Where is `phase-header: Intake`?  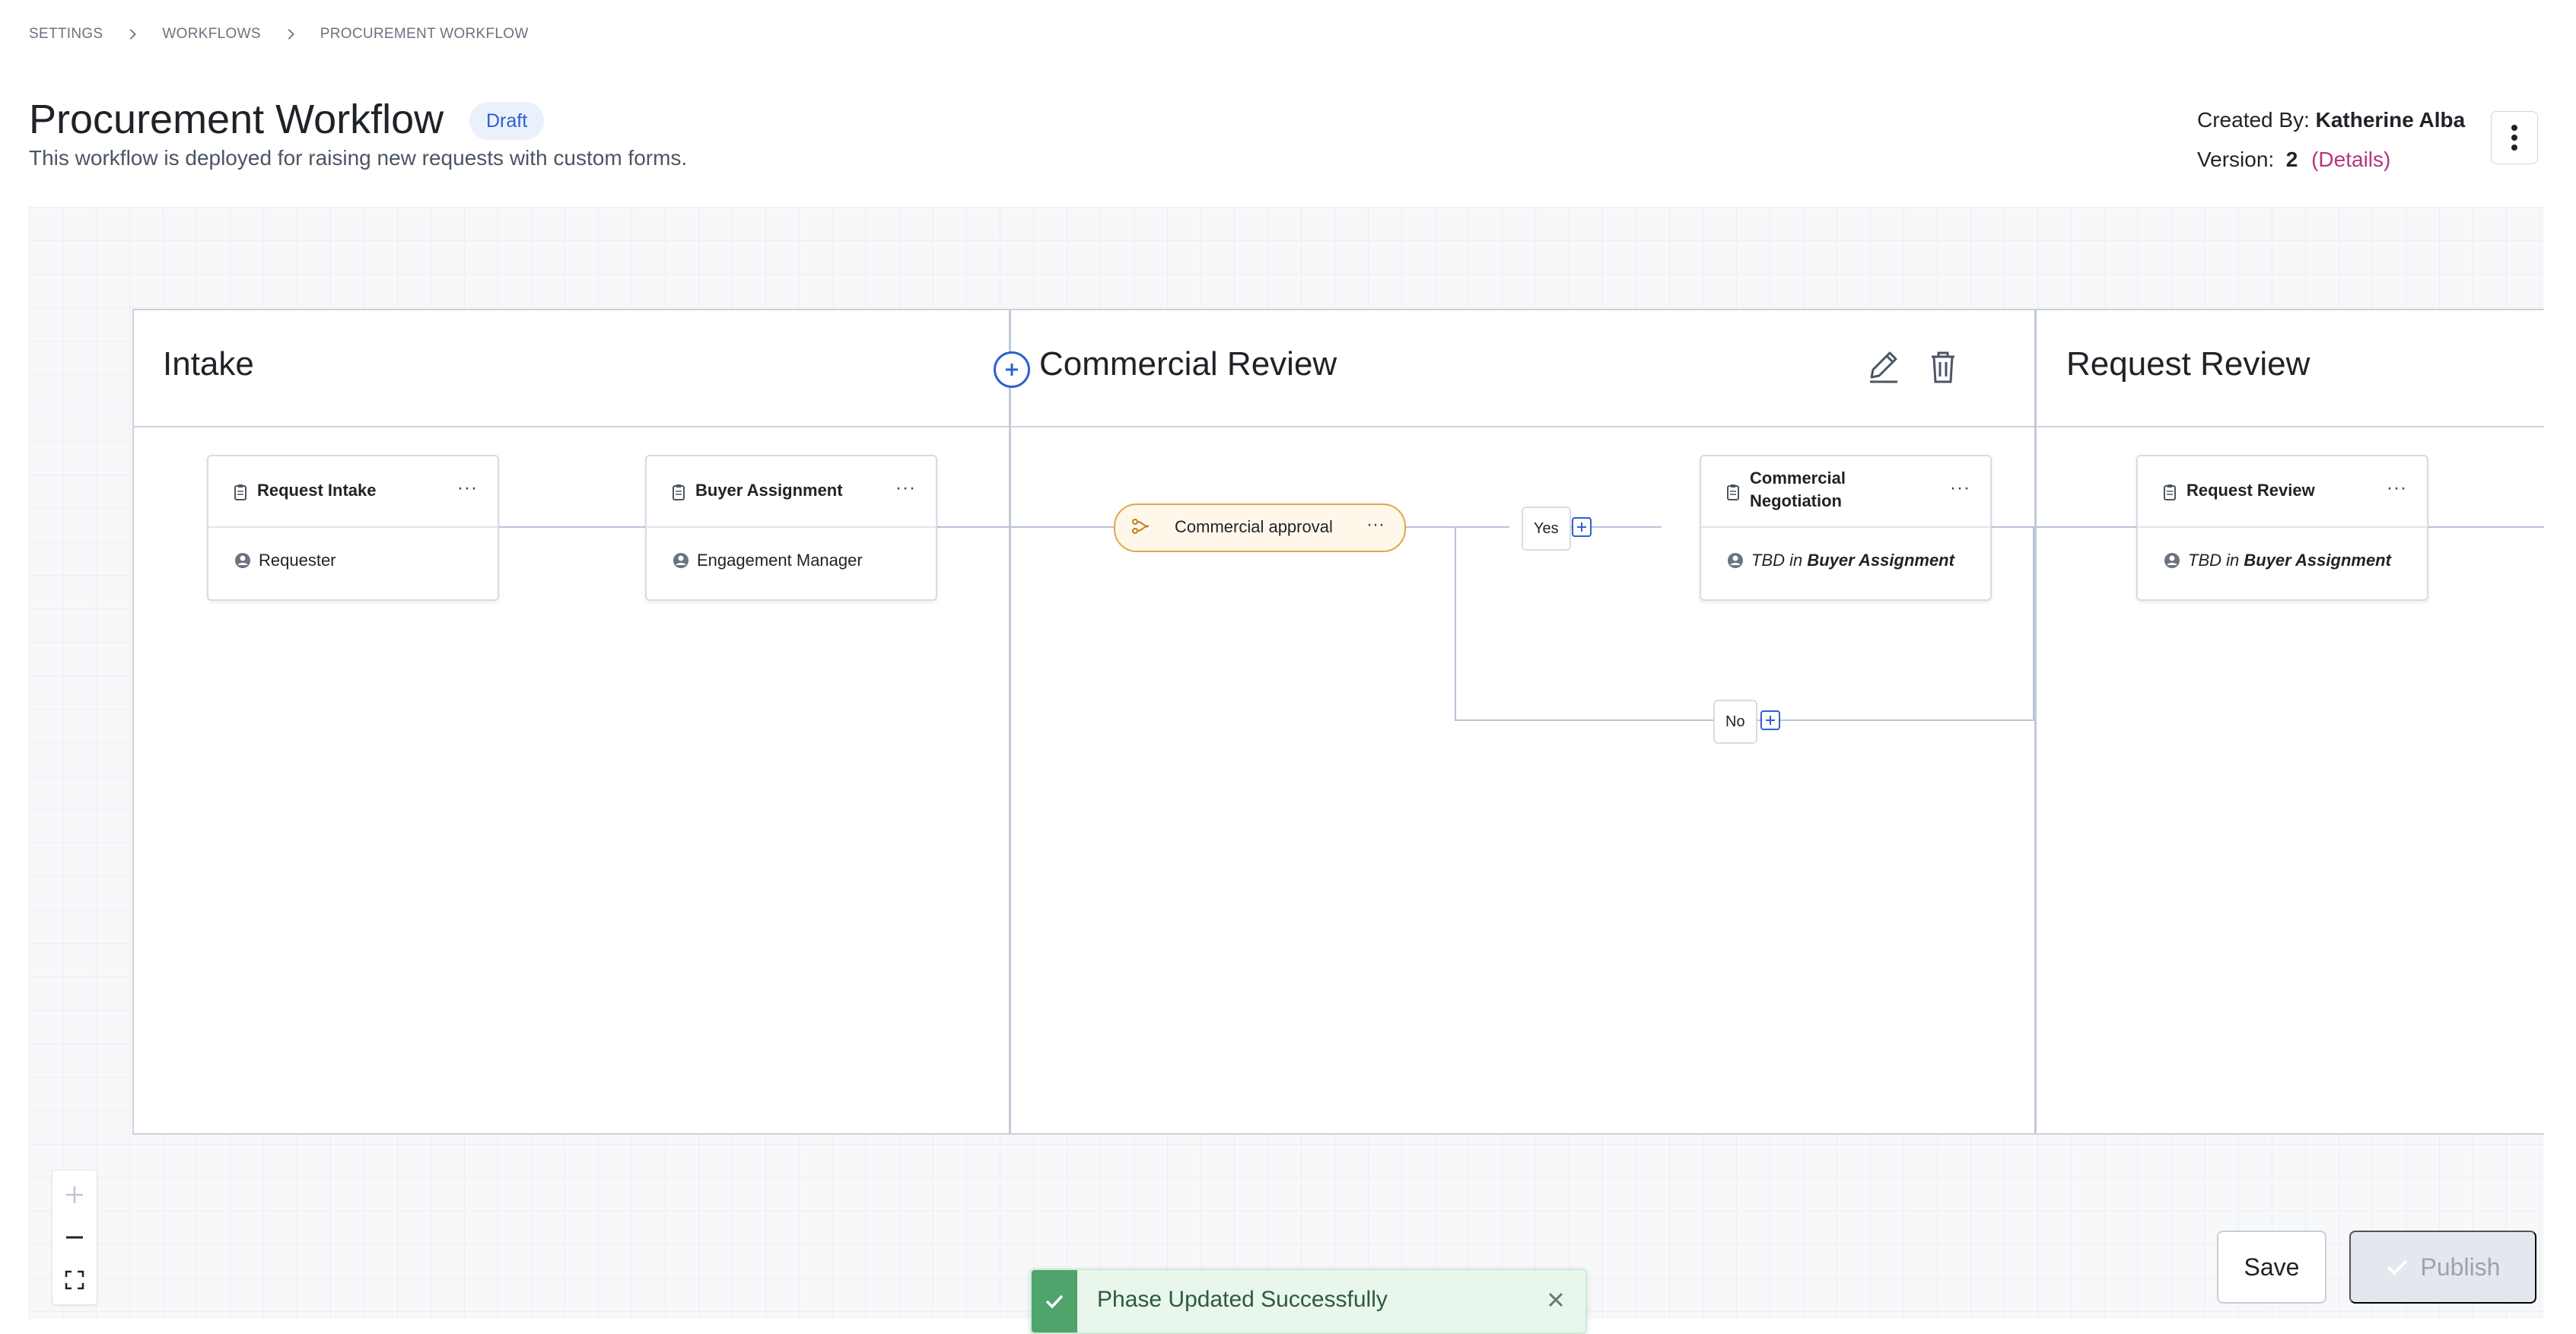
phase-header: Intake is located at coordinates (571, 368).